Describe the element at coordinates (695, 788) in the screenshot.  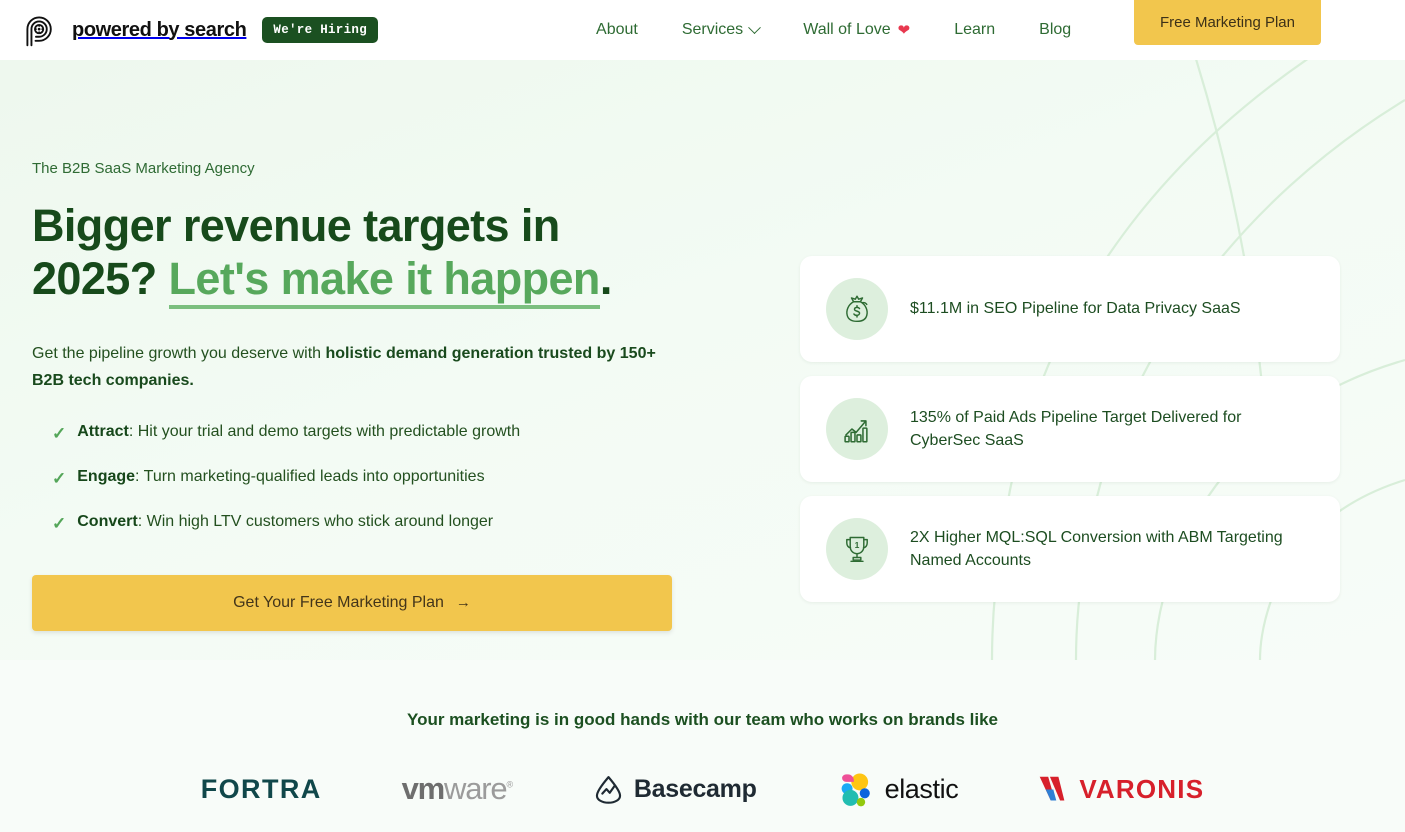
I see `basecamp-logo-text: Basecamp` at that location.